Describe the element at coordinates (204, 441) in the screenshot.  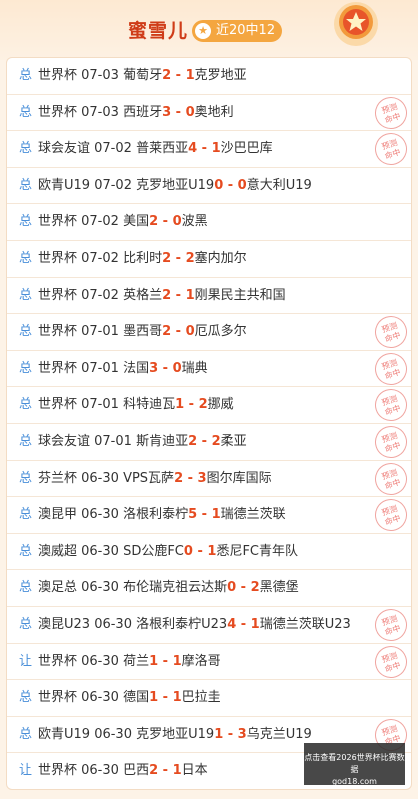
I see `score: 2 - 2` at that location.